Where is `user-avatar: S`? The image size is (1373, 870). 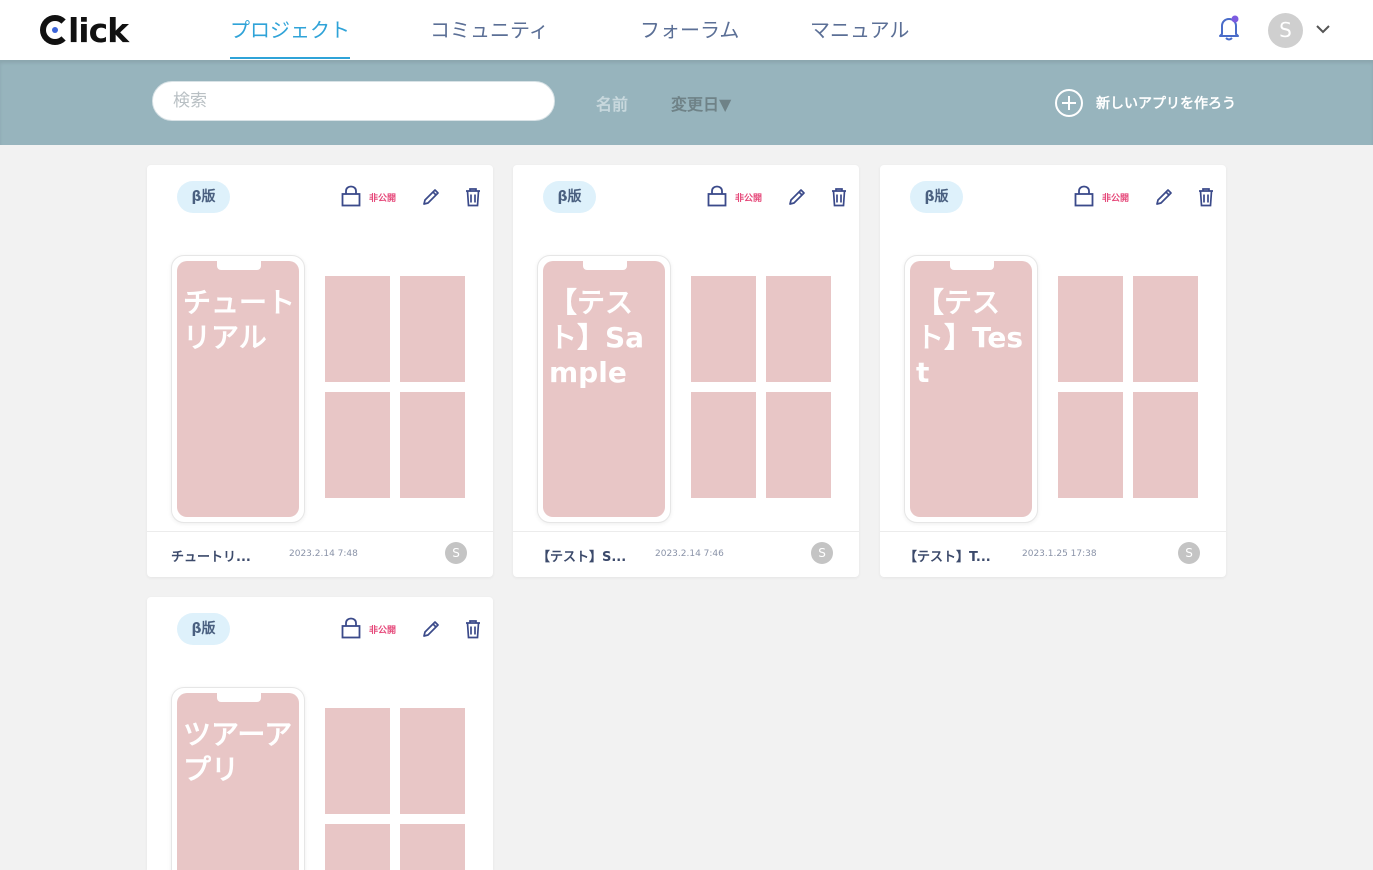
user-avatar: S is located at coordinates (1285, 30).